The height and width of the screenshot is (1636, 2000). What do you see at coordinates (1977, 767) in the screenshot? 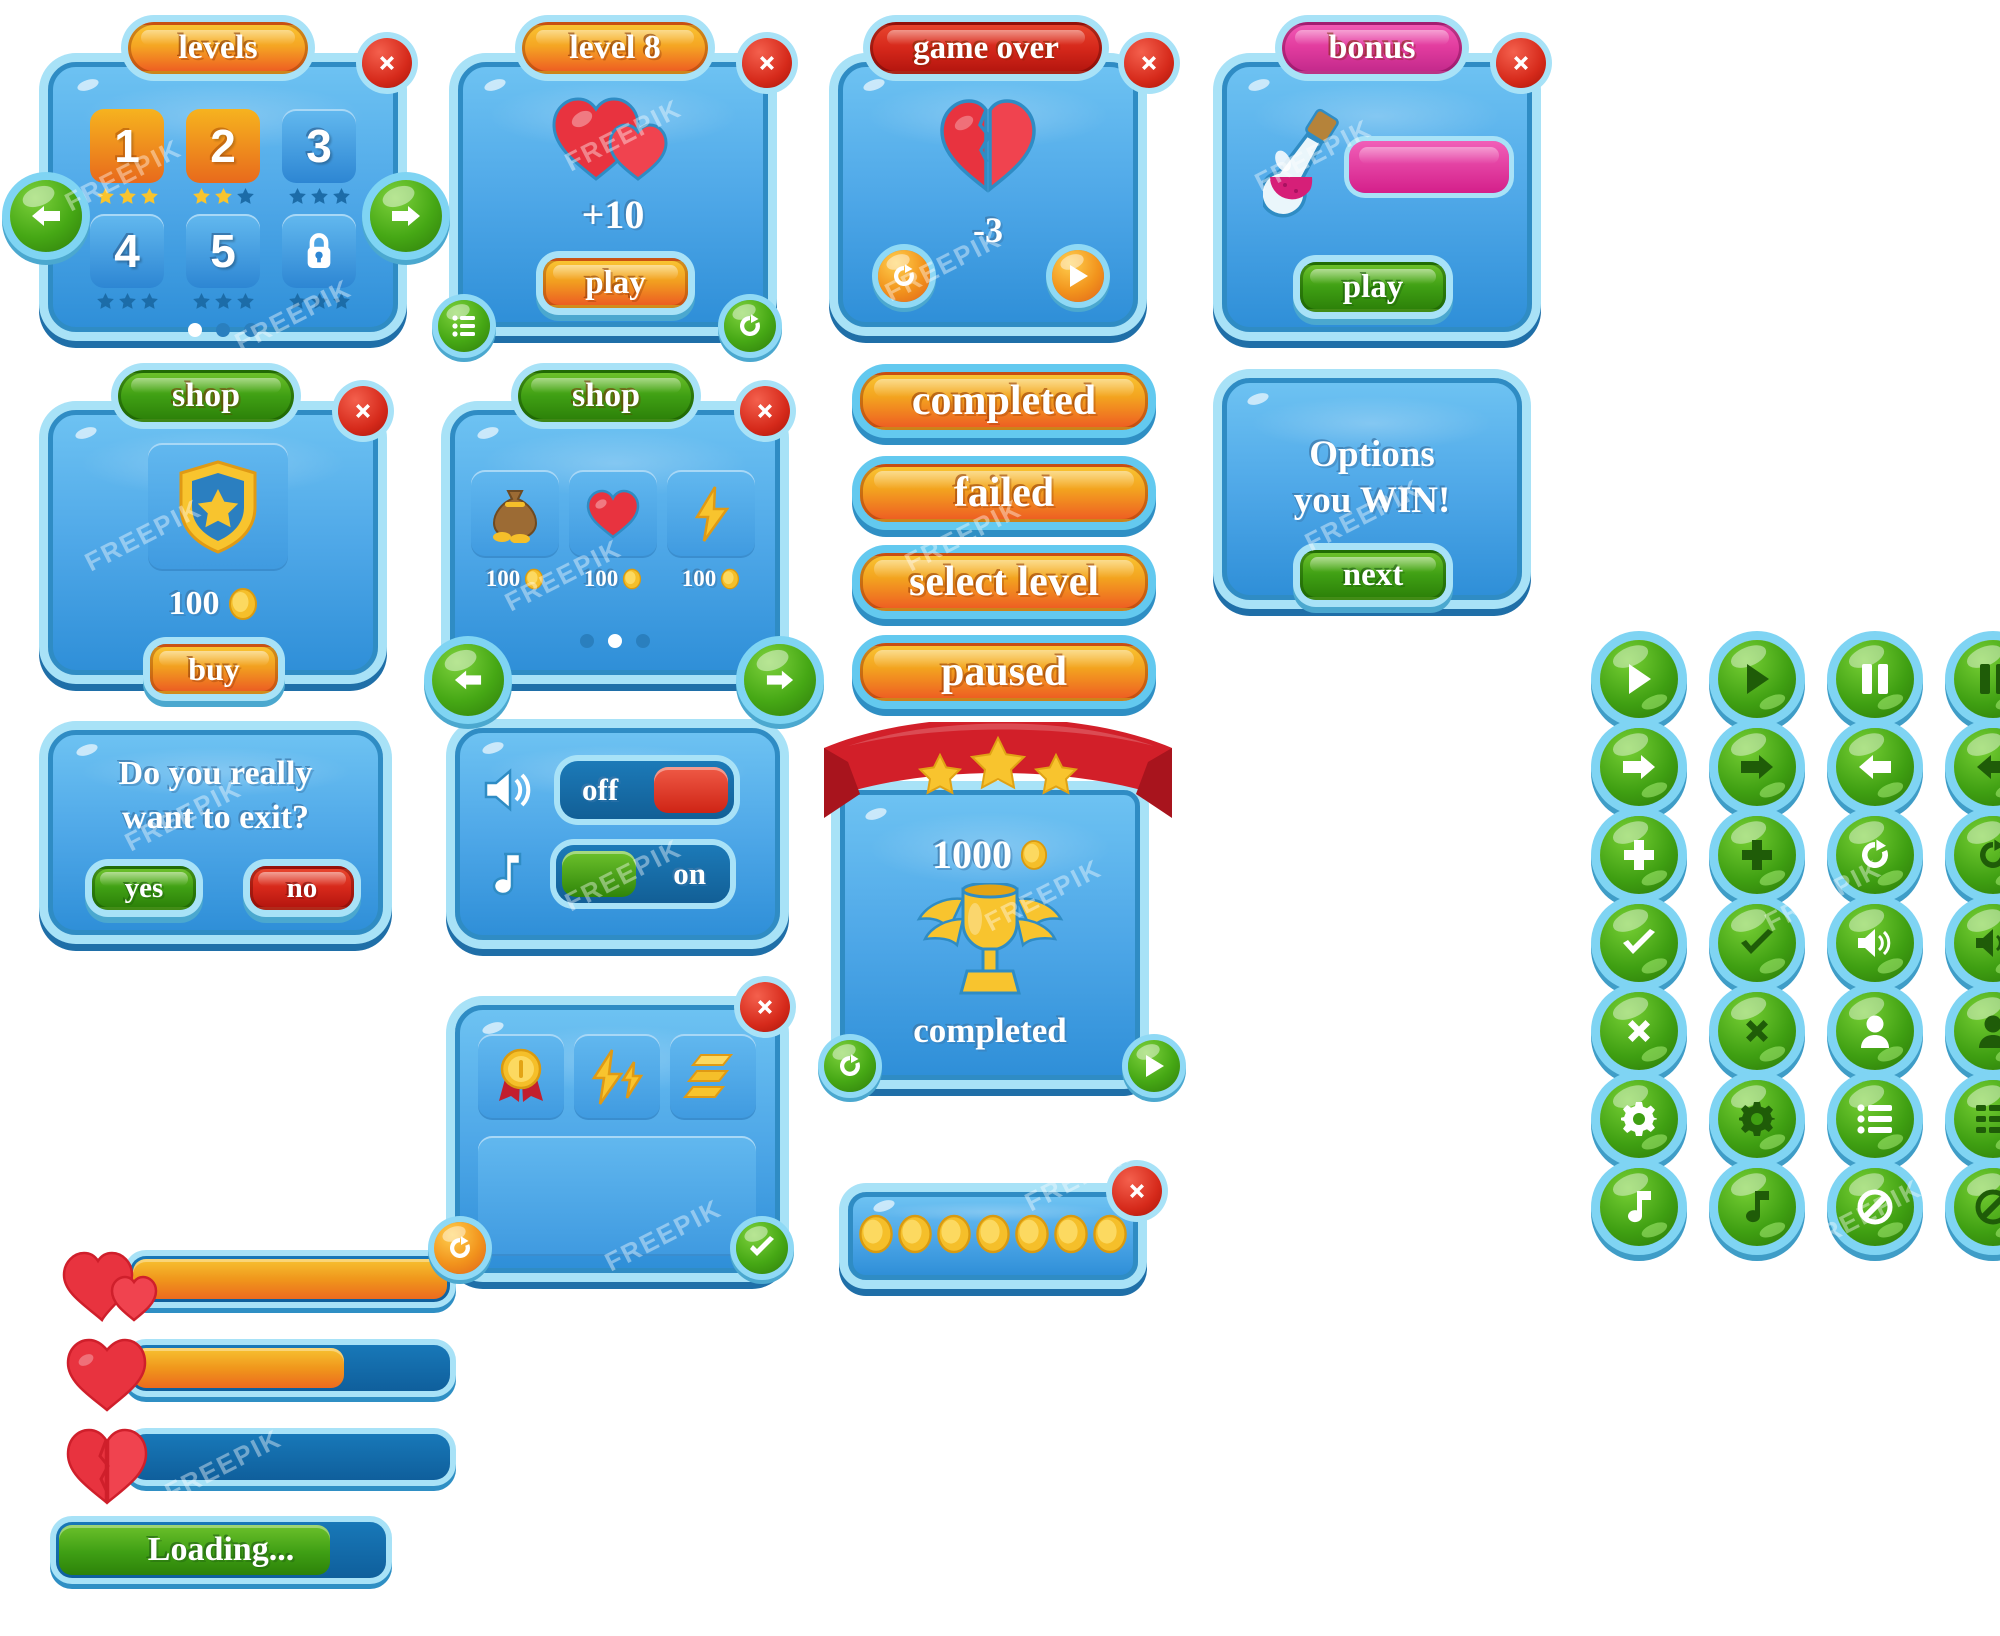
I see `arrow-left-button-dark` at bounding box center [1977, 767].